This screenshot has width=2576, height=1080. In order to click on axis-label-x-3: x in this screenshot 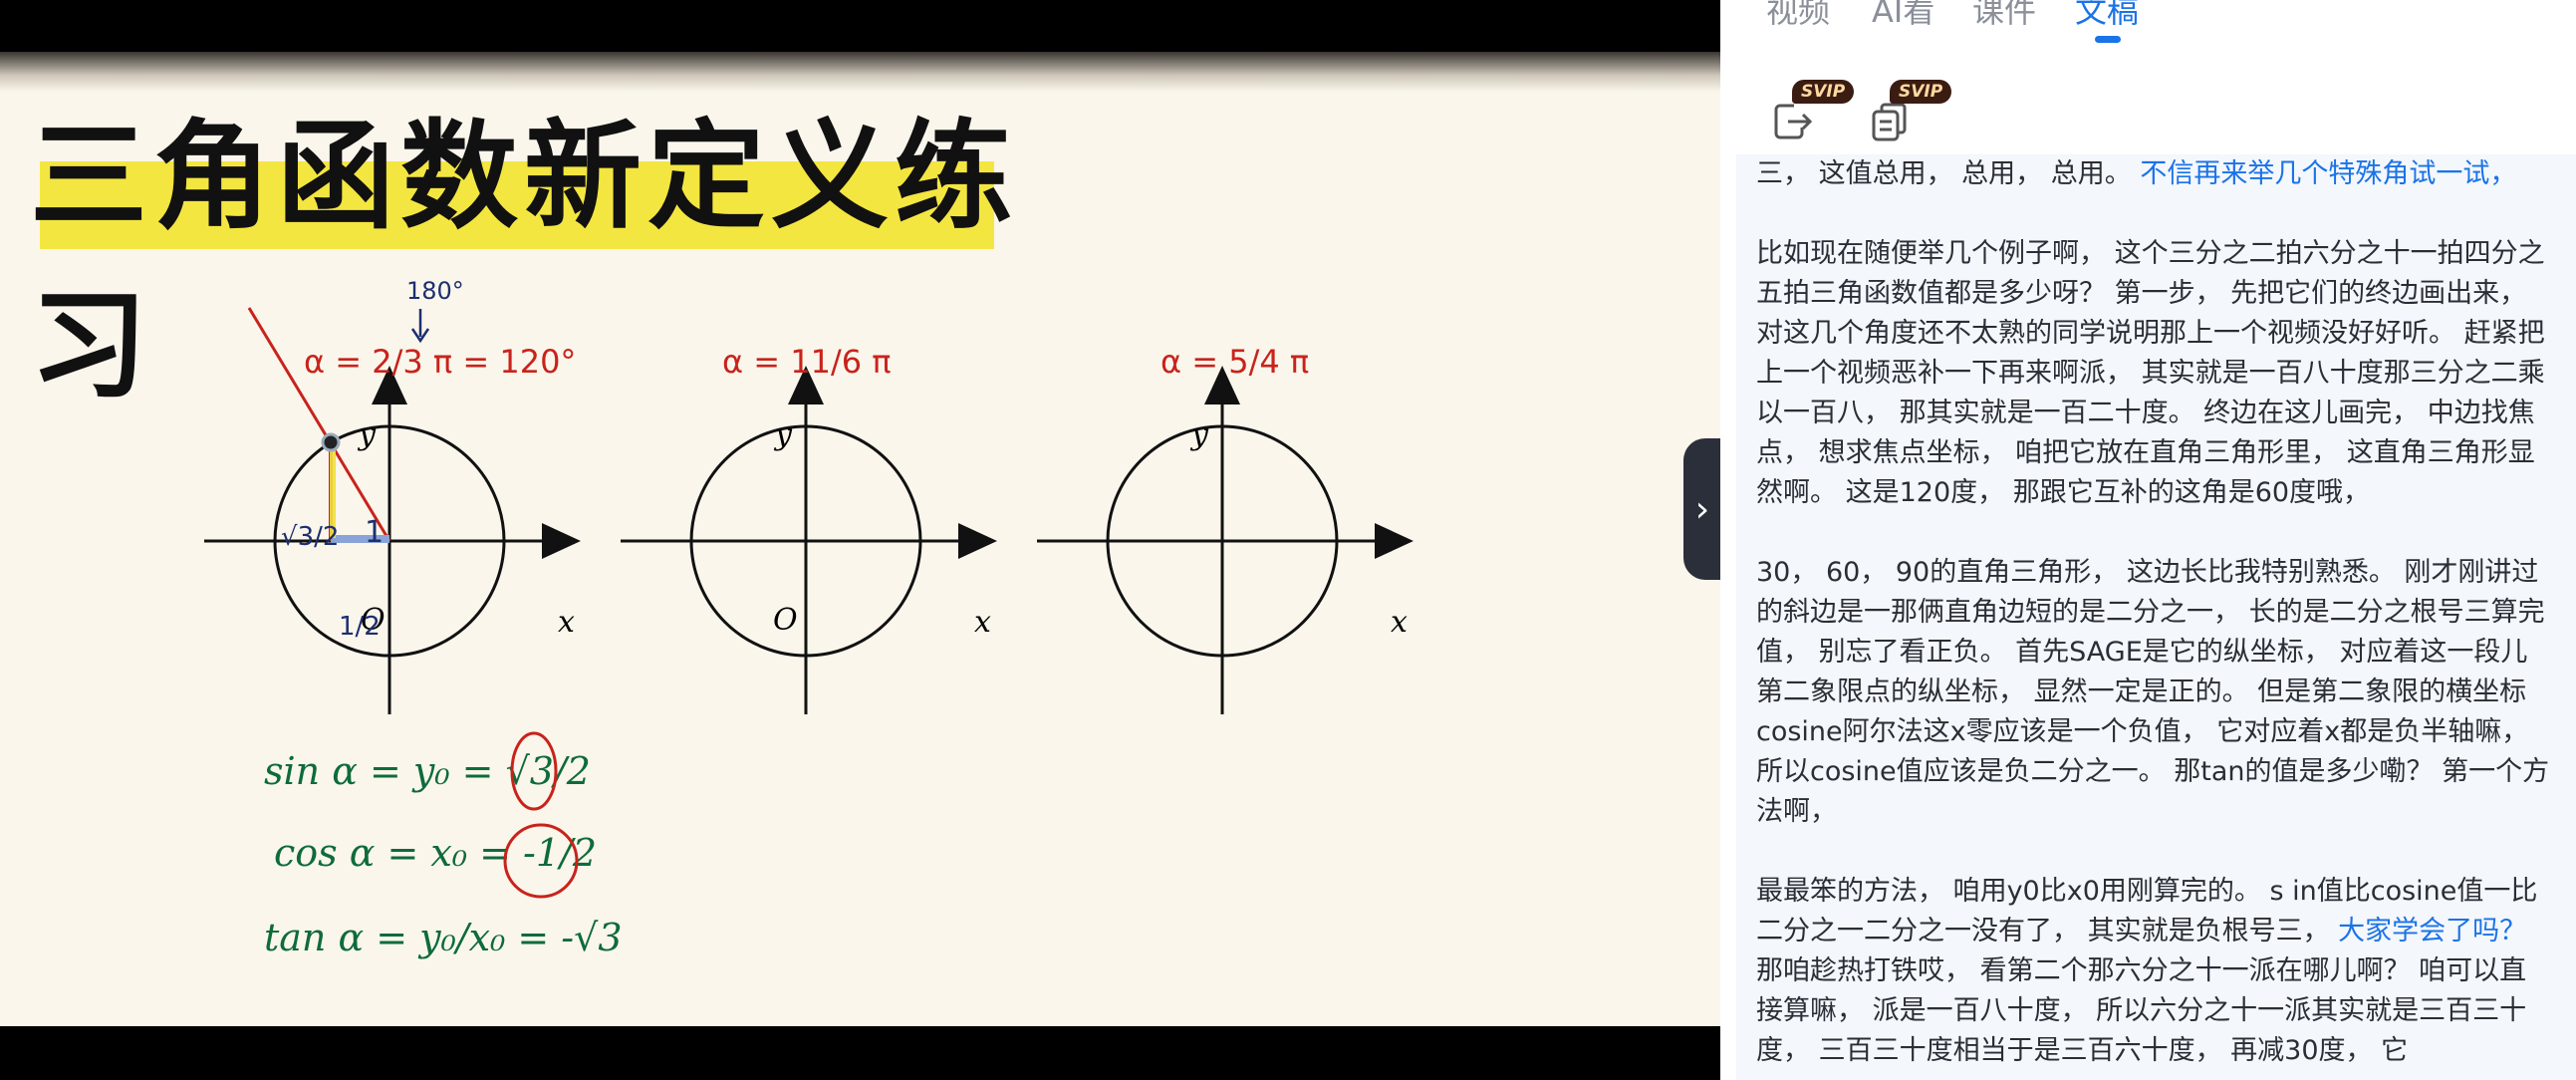, I will do `click(1399, 622)`.